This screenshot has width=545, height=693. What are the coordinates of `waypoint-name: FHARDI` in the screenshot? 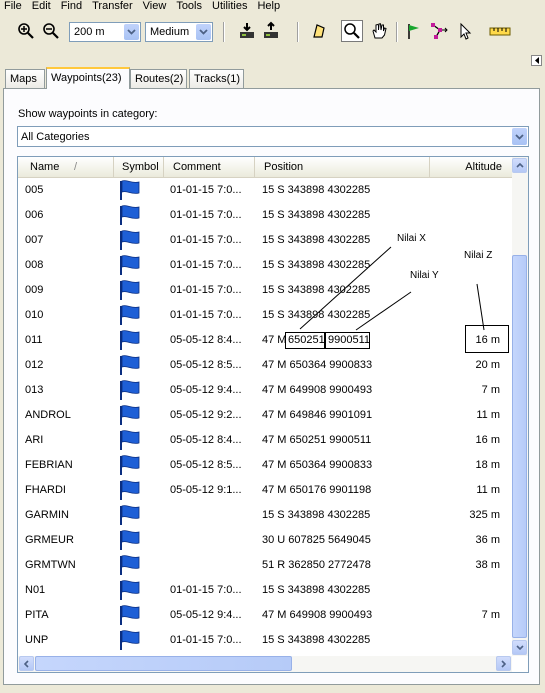 It's located at (45, 490).